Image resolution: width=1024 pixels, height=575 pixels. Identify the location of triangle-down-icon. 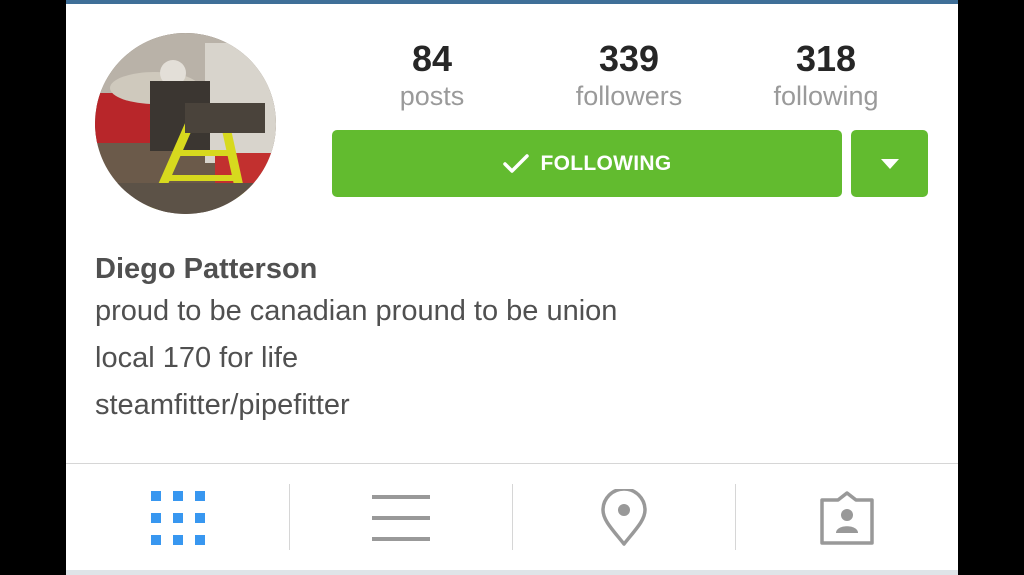
(889, 163).